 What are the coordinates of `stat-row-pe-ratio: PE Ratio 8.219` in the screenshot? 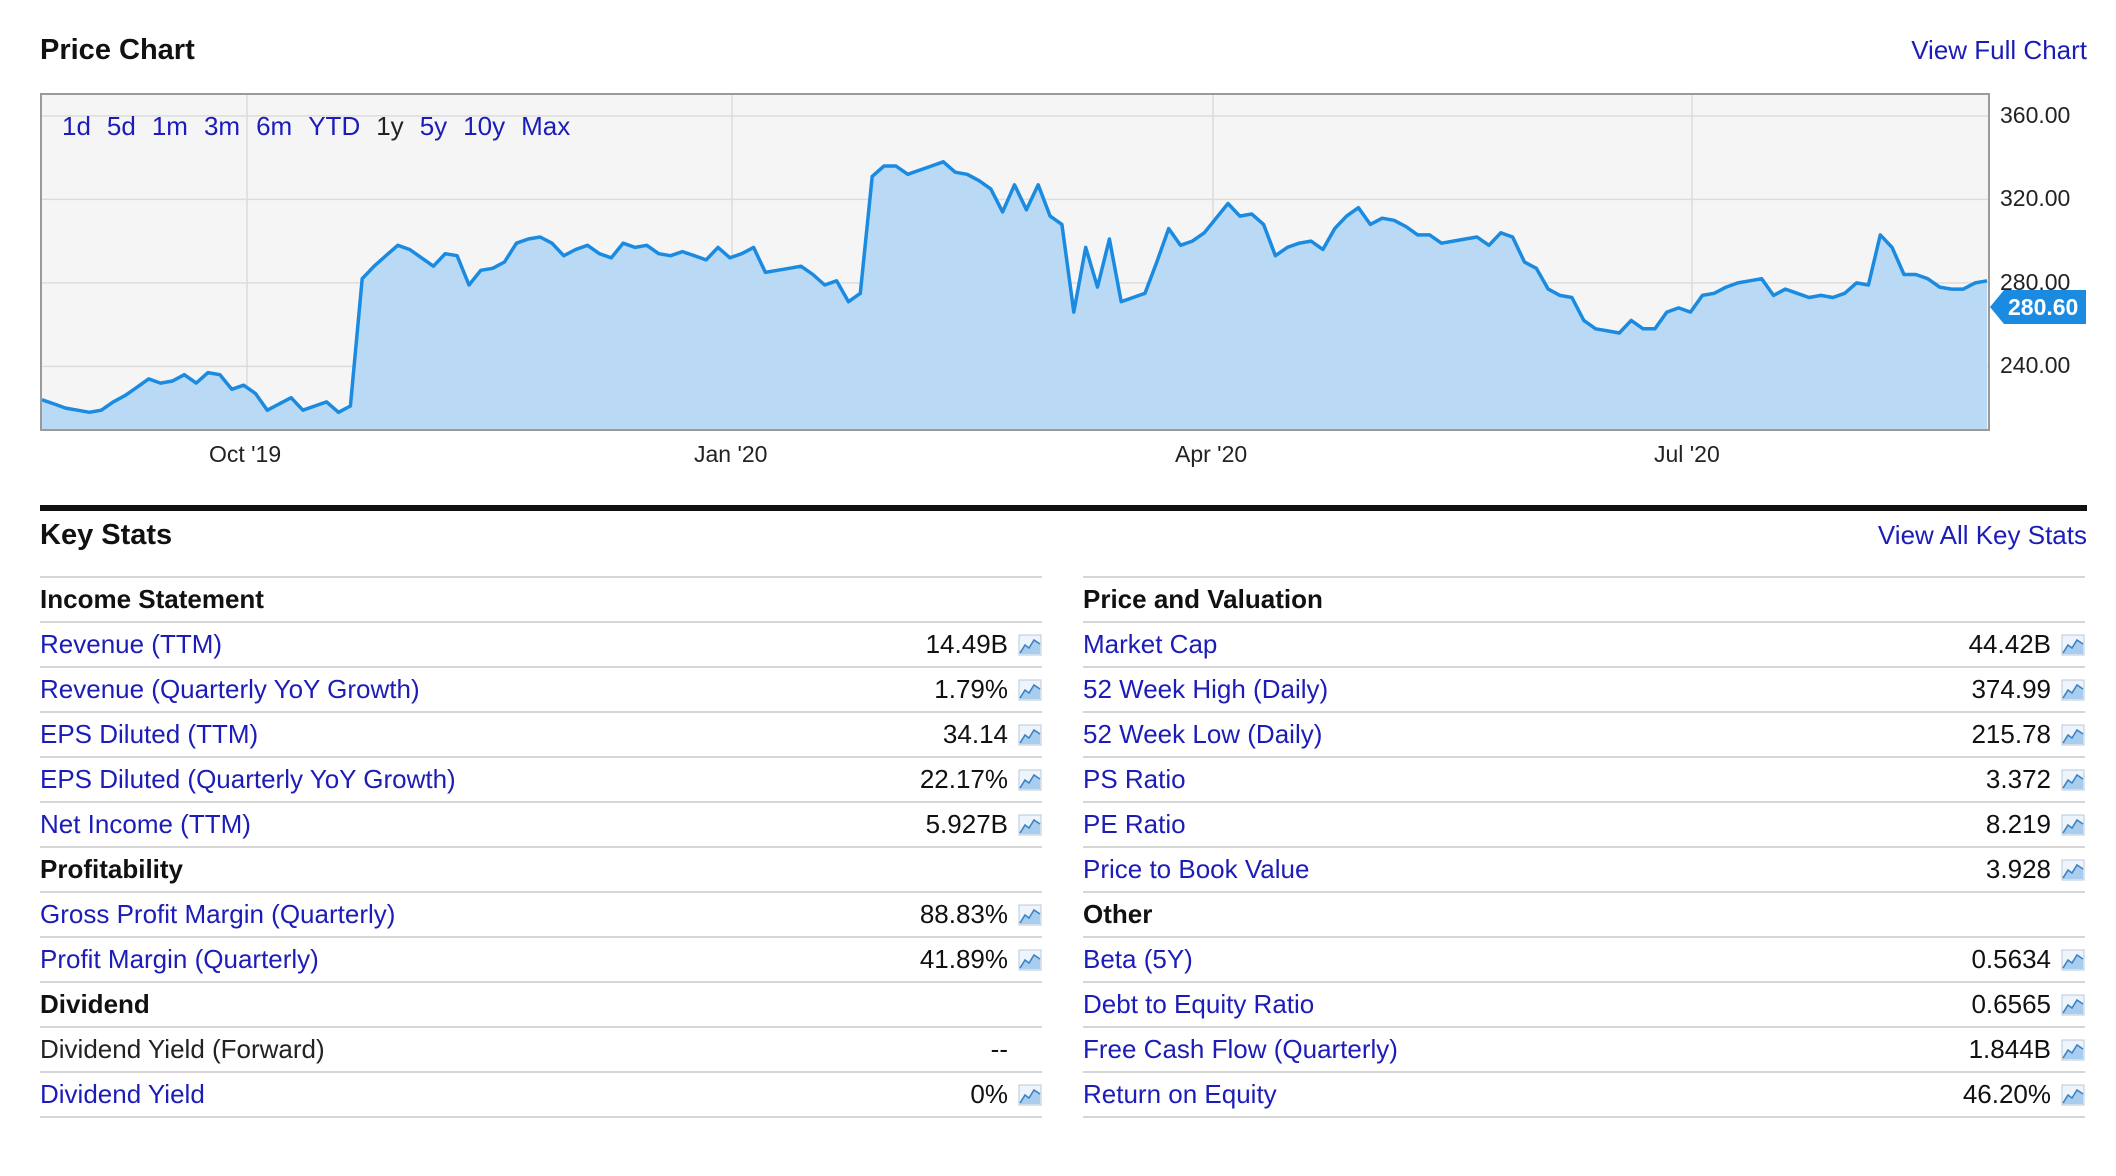 It's located at (1584, 825).